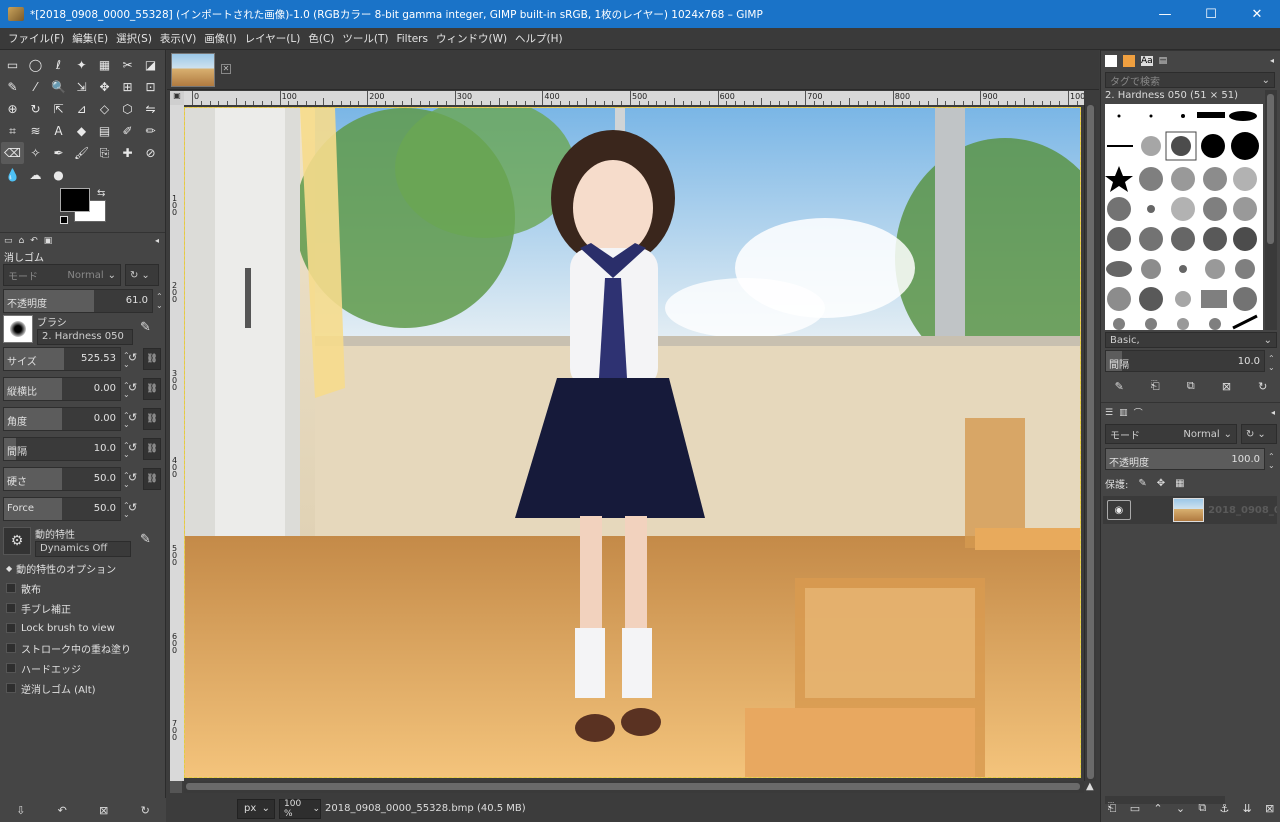  What do you see at coordinates (48, 241) in the screenshot?
I see `images-tab-icon: ▣` at bounding box center [48, 241].